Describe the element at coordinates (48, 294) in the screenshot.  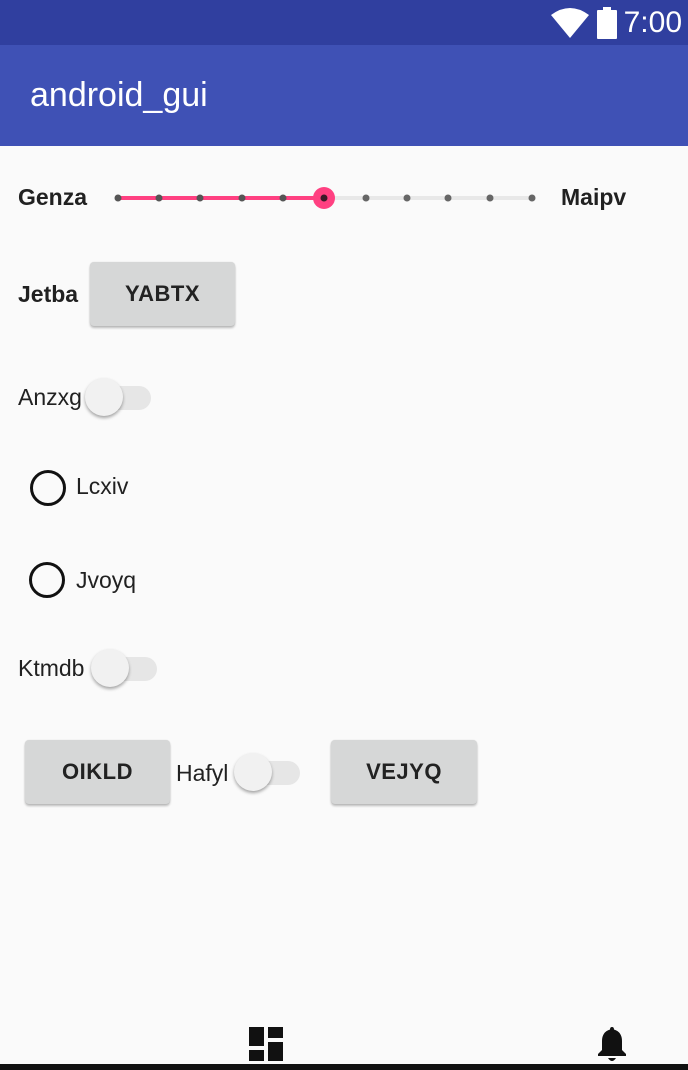
I see `jetba-label: Jetba` at that location.